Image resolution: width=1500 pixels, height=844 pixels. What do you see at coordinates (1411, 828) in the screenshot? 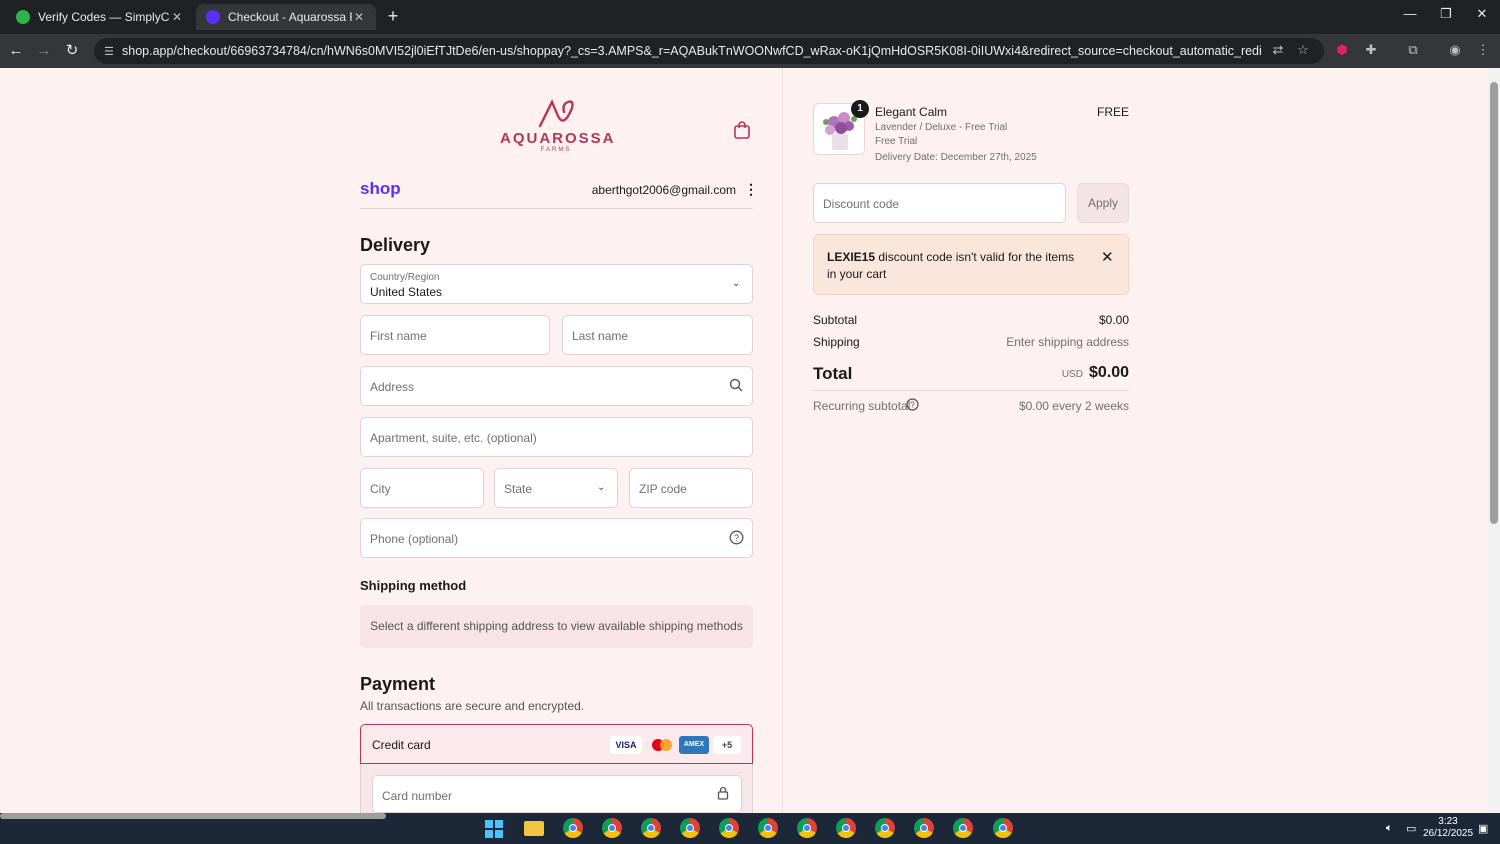
I see `network-icon: ▭` at bounding box center [1411, 828].